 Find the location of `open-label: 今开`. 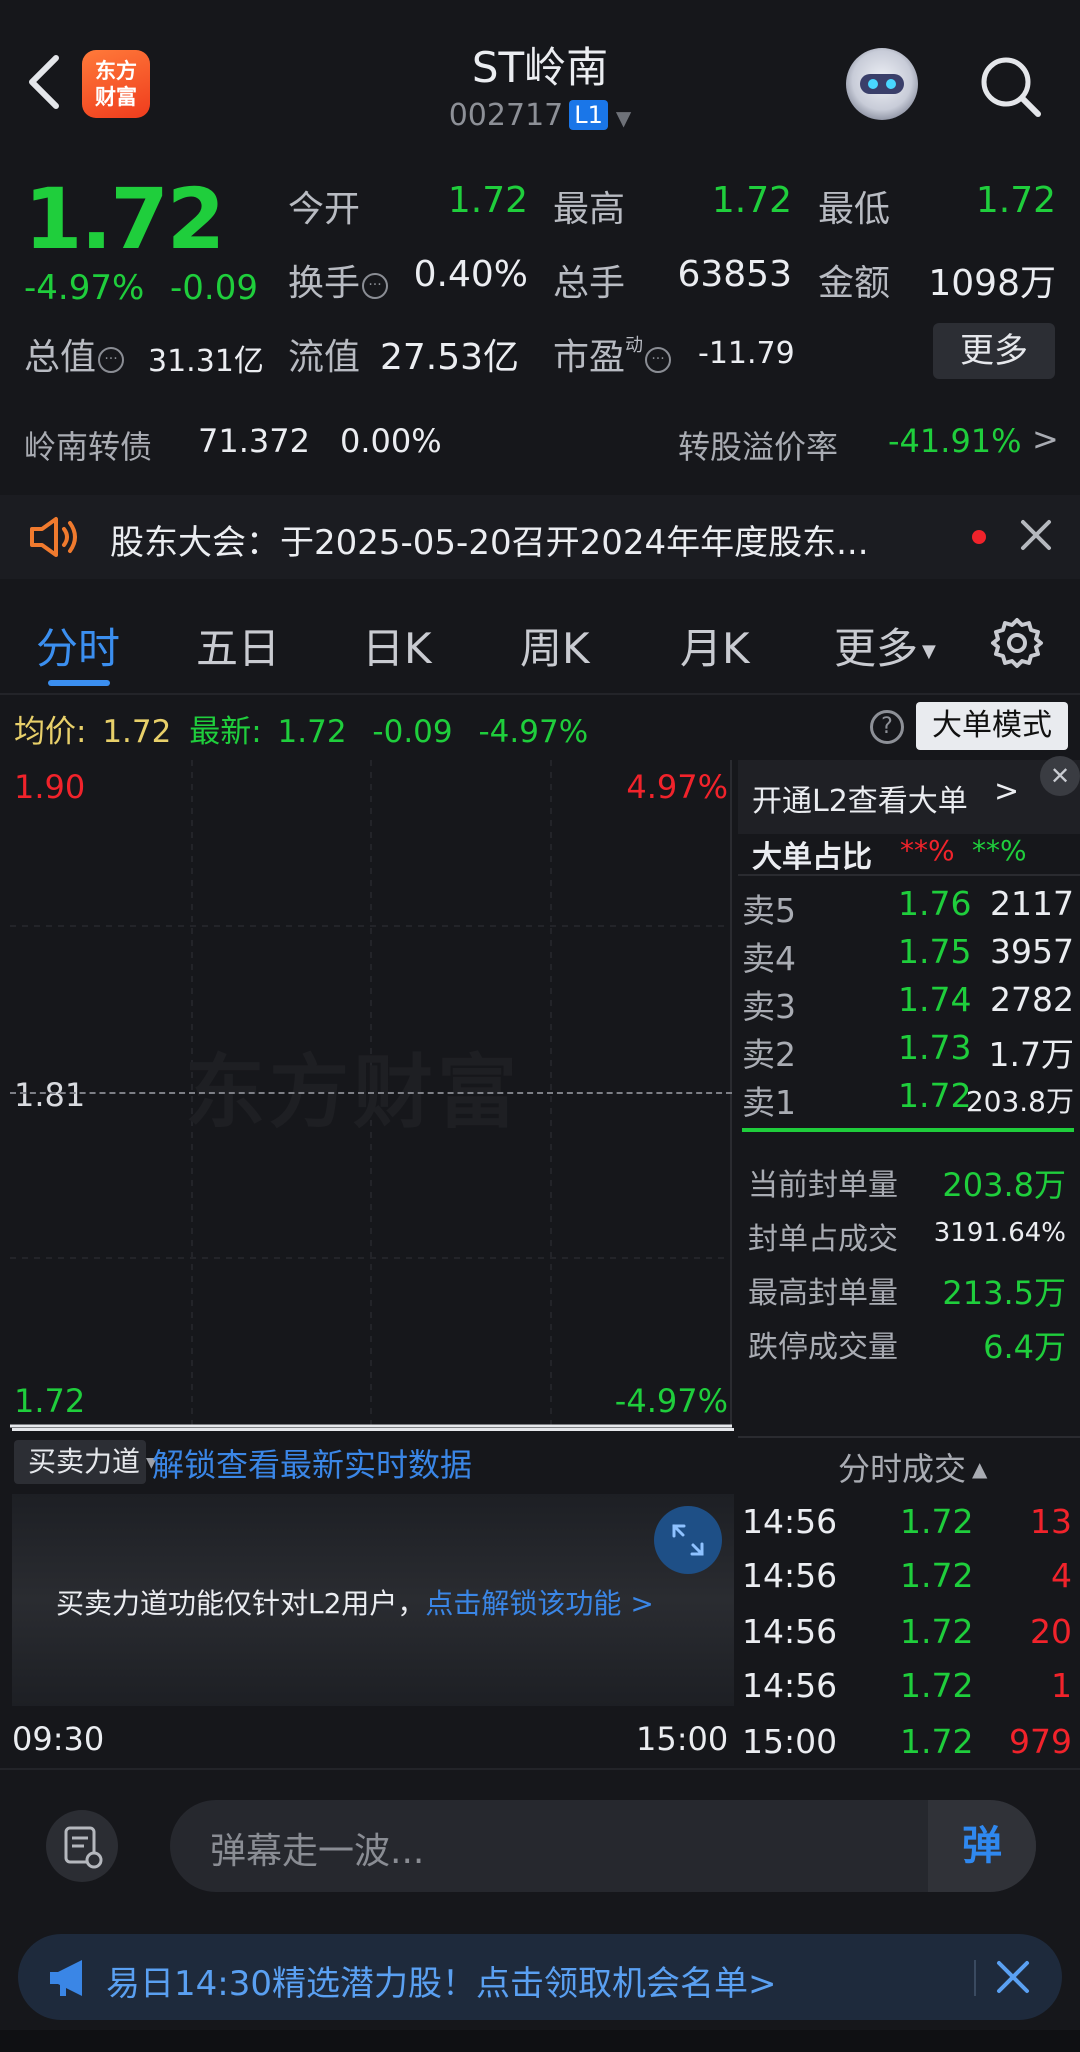

open-label: 今开 is located at coordinates (324, 209).